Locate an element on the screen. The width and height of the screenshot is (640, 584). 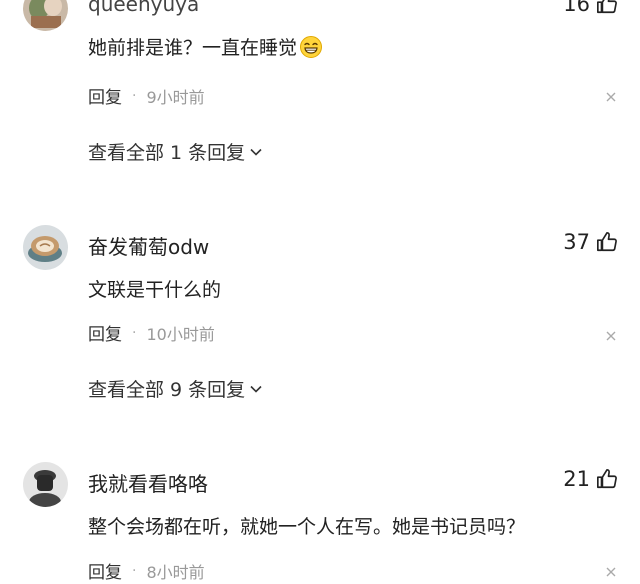
comment-meta: 回复 · 9小时前 is located at coordinates (146, 96).